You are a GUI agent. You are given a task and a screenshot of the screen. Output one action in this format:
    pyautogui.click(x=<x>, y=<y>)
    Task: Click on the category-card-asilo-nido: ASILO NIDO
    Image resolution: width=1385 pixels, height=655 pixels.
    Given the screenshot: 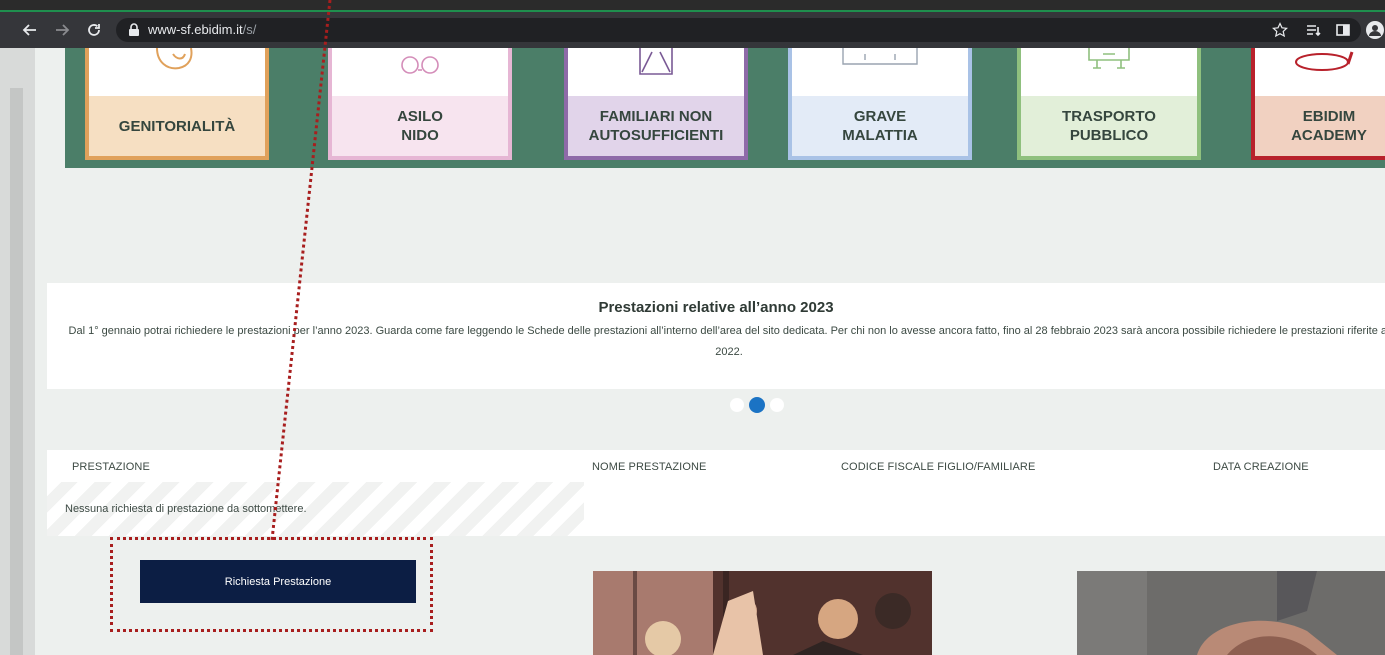 What is the action you would take?
    pyautogui.click(x=420, y=104)
    